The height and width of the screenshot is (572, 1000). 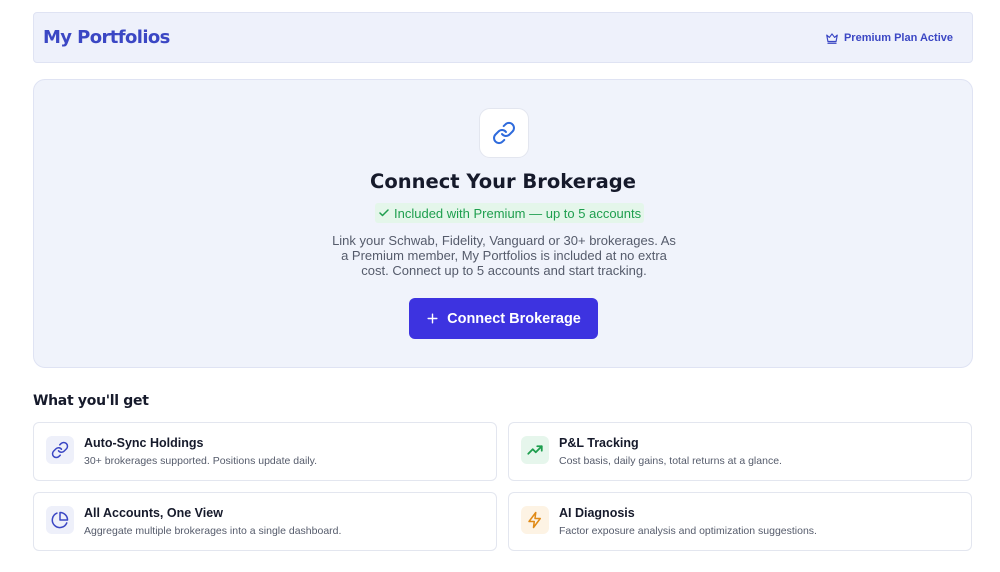 What do you see at coordinates (153, 513) in the screenshot?
I see `benefit-title: All Accounts, One View` at bounding box center [153, 513].